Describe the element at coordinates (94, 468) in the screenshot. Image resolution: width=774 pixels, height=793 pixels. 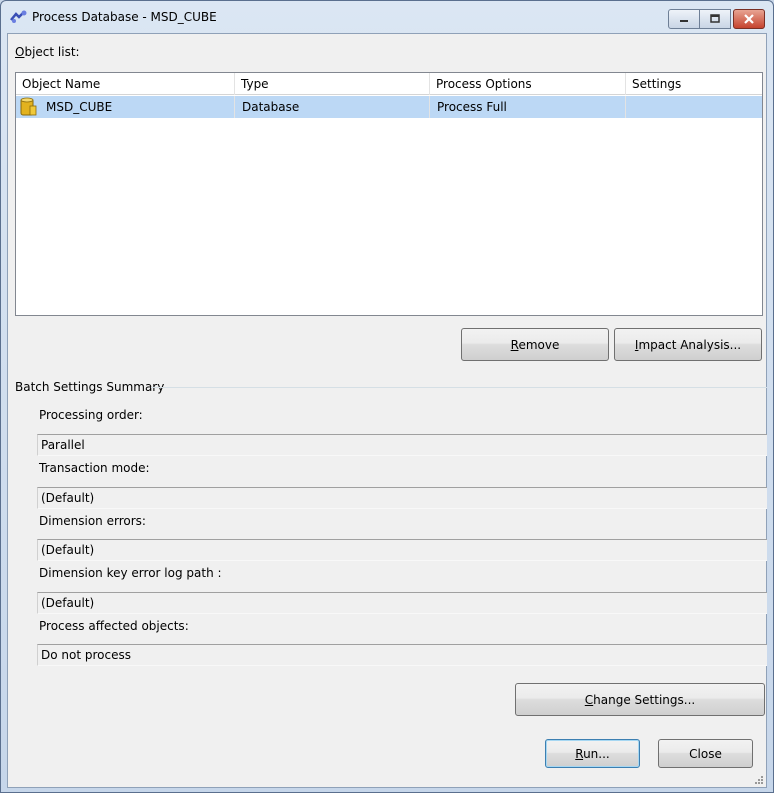
I see `transaction-mode-label: Transaction mode:` at that location.